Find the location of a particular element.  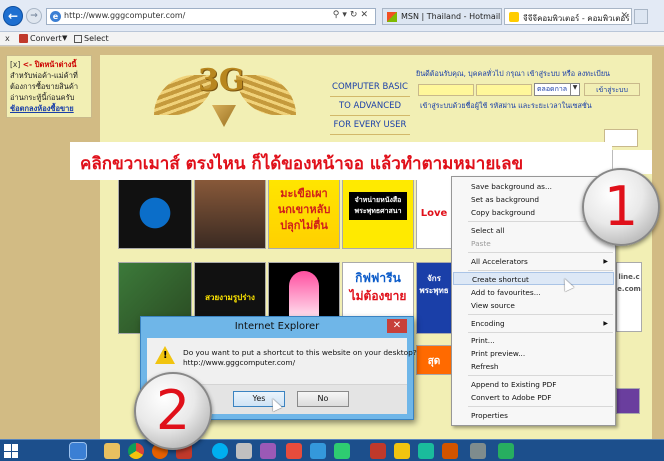

taskbar-ie-icon is located at coordinates (78, 451).